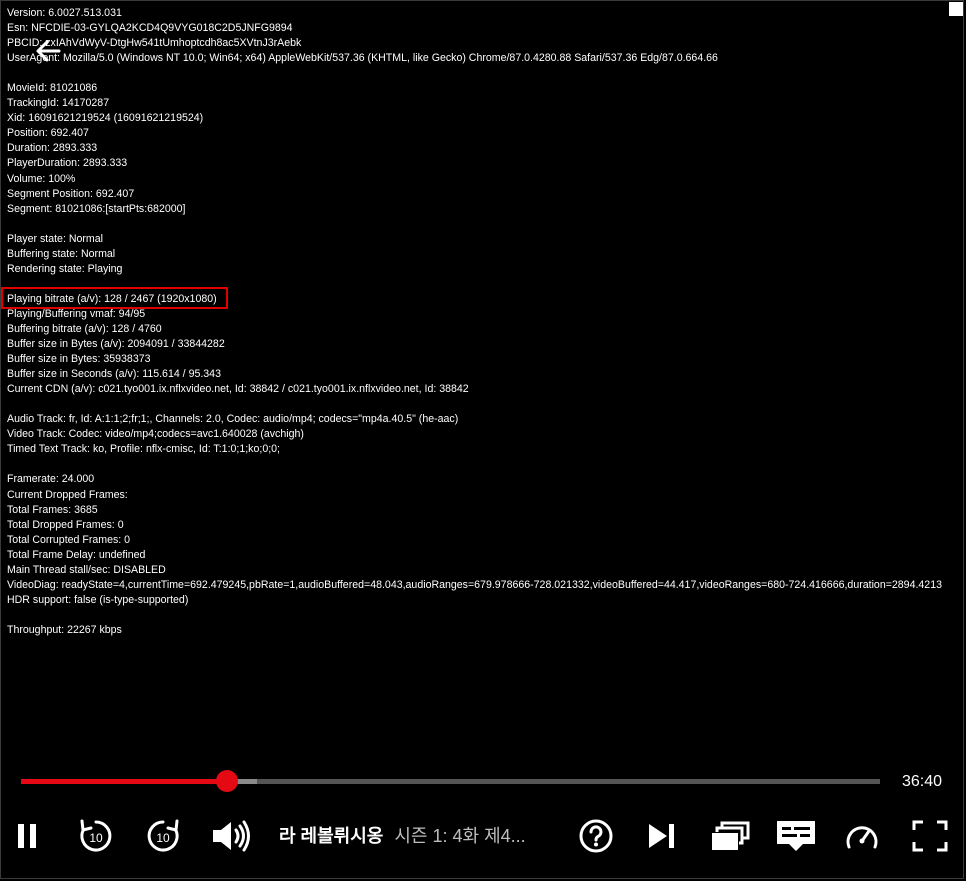  I want to click on show-title: 라 레볼뤼시옹, so click(331, 836).